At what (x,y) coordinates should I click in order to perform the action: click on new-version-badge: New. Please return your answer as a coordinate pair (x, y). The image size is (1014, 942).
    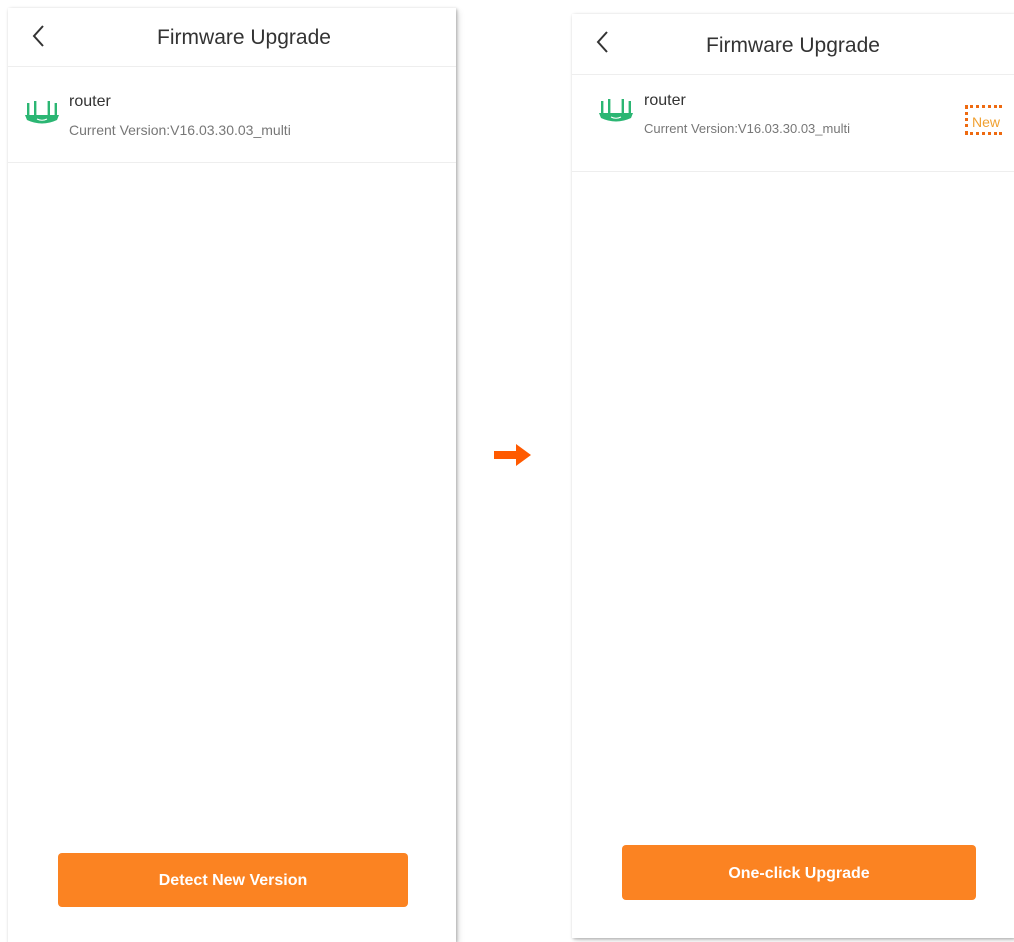
    Looking at the image, I should click on (984, 120).